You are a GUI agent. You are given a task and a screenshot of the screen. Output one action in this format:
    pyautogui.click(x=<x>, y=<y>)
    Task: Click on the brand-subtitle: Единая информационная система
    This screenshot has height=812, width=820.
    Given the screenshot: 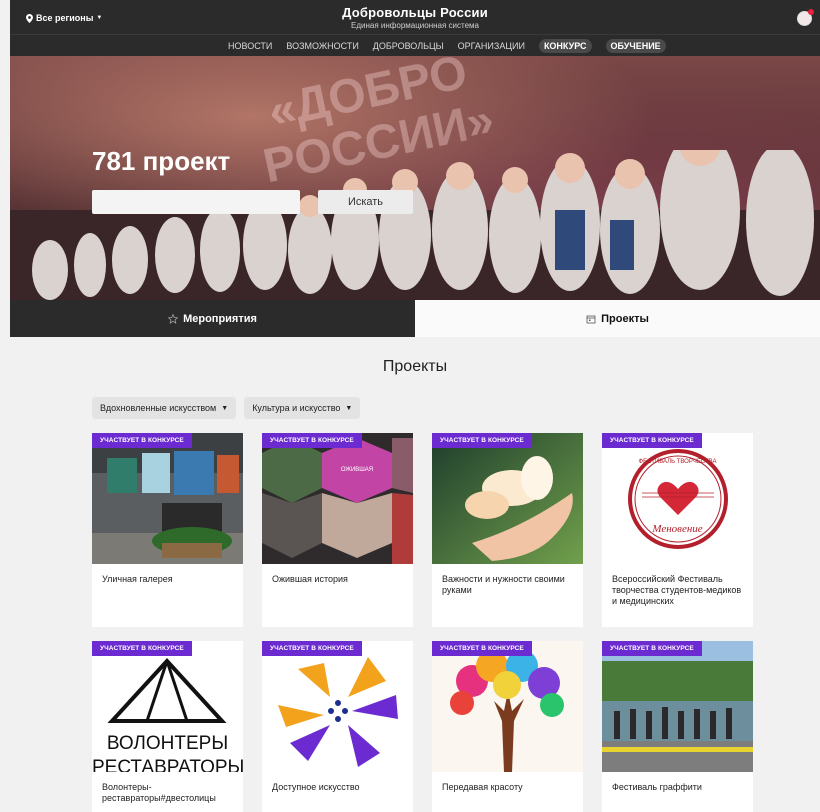 What is the action you would take?
    pyautogui.click(x=415, y=25)
    